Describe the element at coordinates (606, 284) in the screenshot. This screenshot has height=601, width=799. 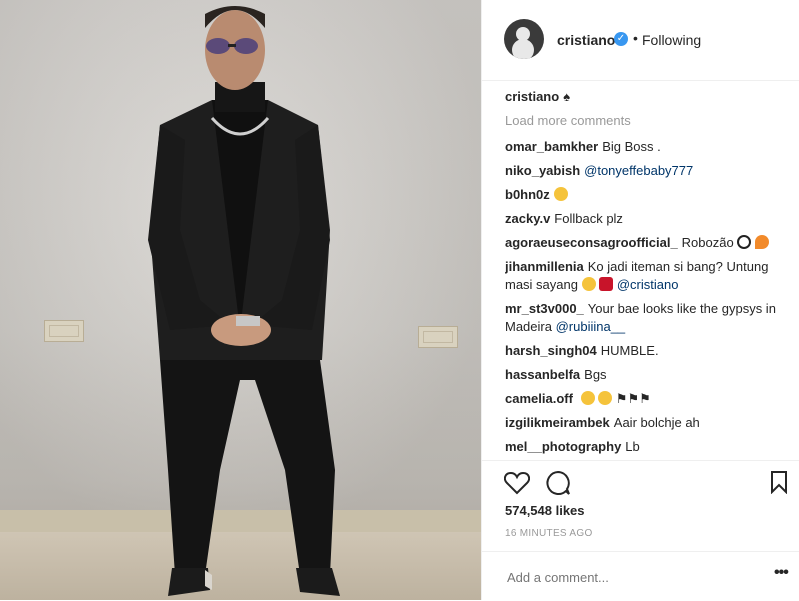
I see `lips-emoji` at that location.